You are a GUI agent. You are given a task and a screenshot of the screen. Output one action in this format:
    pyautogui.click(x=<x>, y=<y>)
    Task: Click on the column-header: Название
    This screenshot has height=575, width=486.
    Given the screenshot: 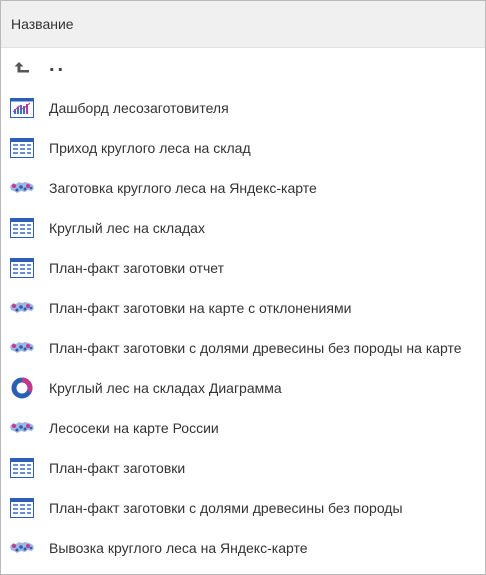 What is the action you would take?
    pyautogui.click(x=243, y=24)
    